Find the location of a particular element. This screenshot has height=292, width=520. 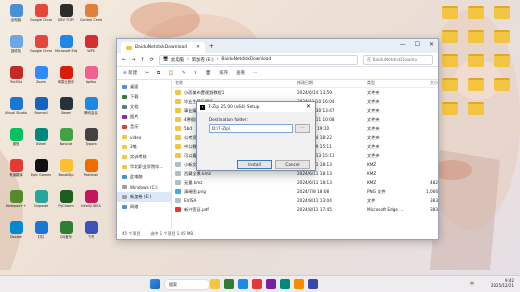

desktop-icon: 此电脑 is located at coordinates (16, 13).